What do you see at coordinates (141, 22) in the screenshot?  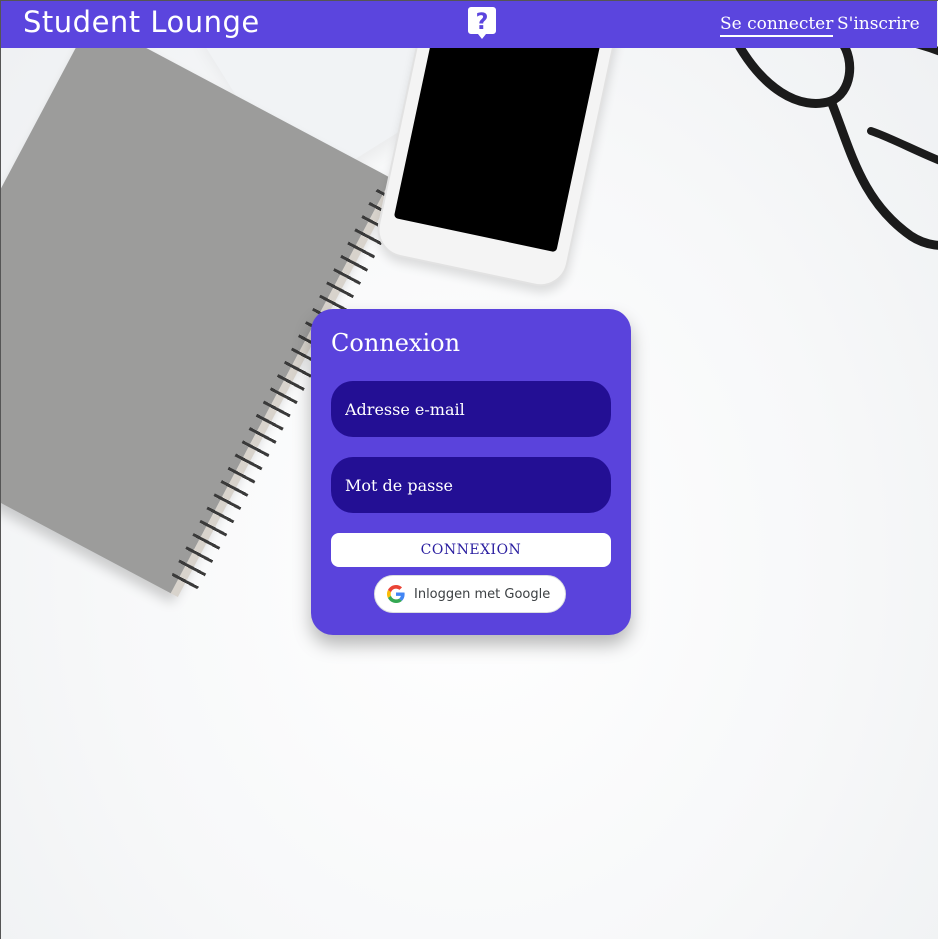 I see `brand-title: Student Lounge` at bounding box center [141, 22].